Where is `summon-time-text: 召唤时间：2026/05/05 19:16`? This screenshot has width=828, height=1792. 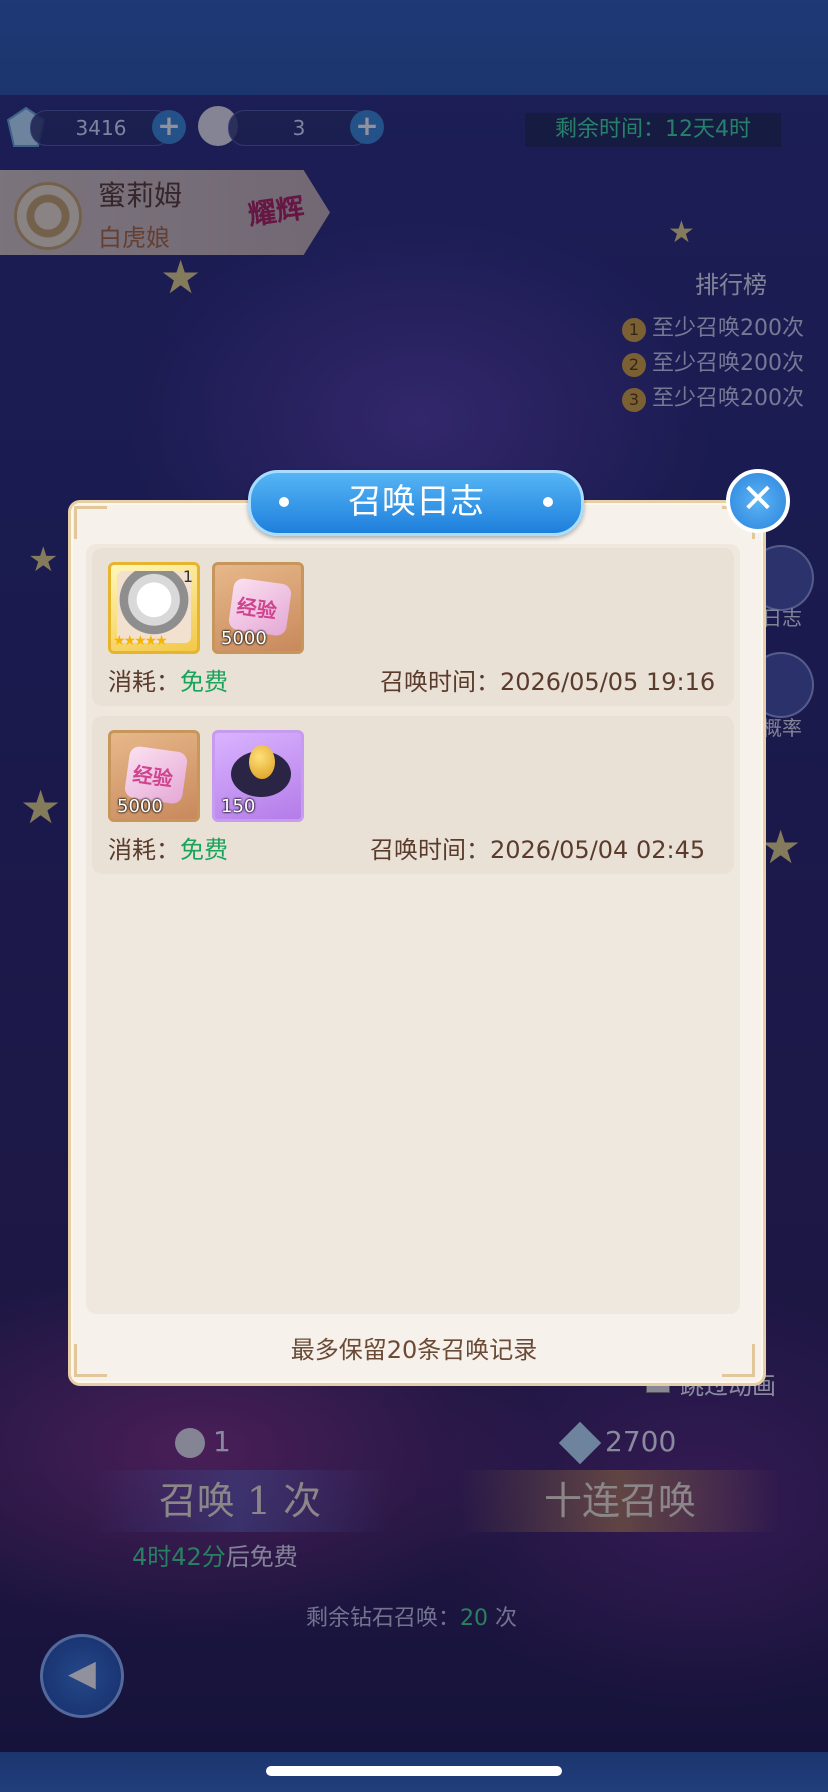 summon-time-text: 召唤时间：2026/05/05 19:16 is located at coordinates (548, 682).